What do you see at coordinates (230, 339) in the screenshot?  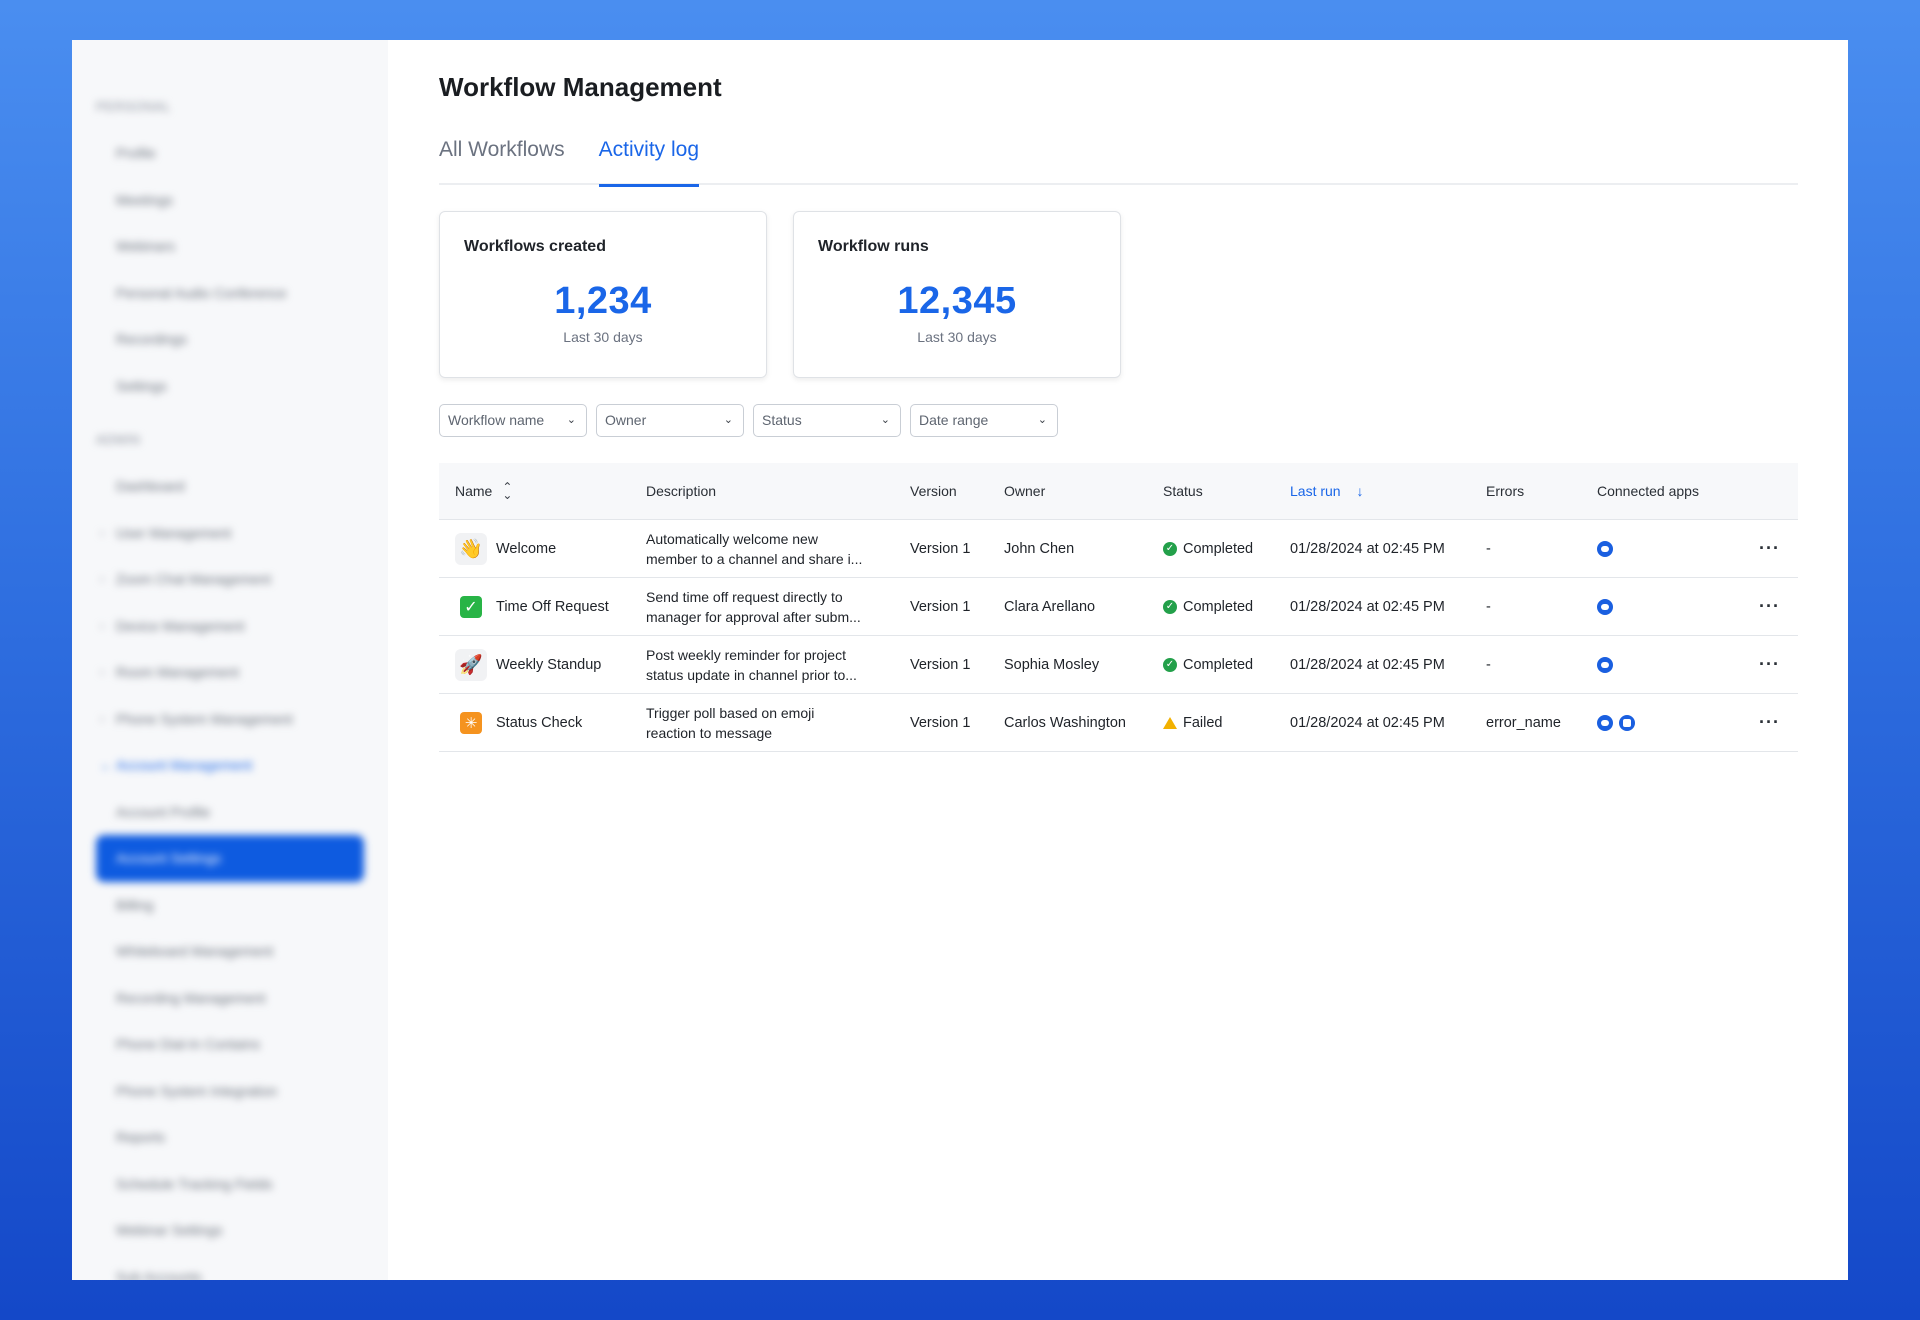 I see `sidebar-item-recordings: Recordings` at bounding box center [230, 339].